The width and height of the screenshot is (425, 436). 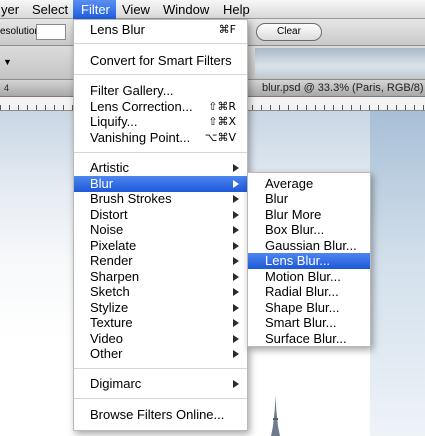 What do you see at coordinates (160, 122) in the screenshot?
I see `menu-item-liquify: Liquify... ⇧⌘X` at bounding box center [160, 122].